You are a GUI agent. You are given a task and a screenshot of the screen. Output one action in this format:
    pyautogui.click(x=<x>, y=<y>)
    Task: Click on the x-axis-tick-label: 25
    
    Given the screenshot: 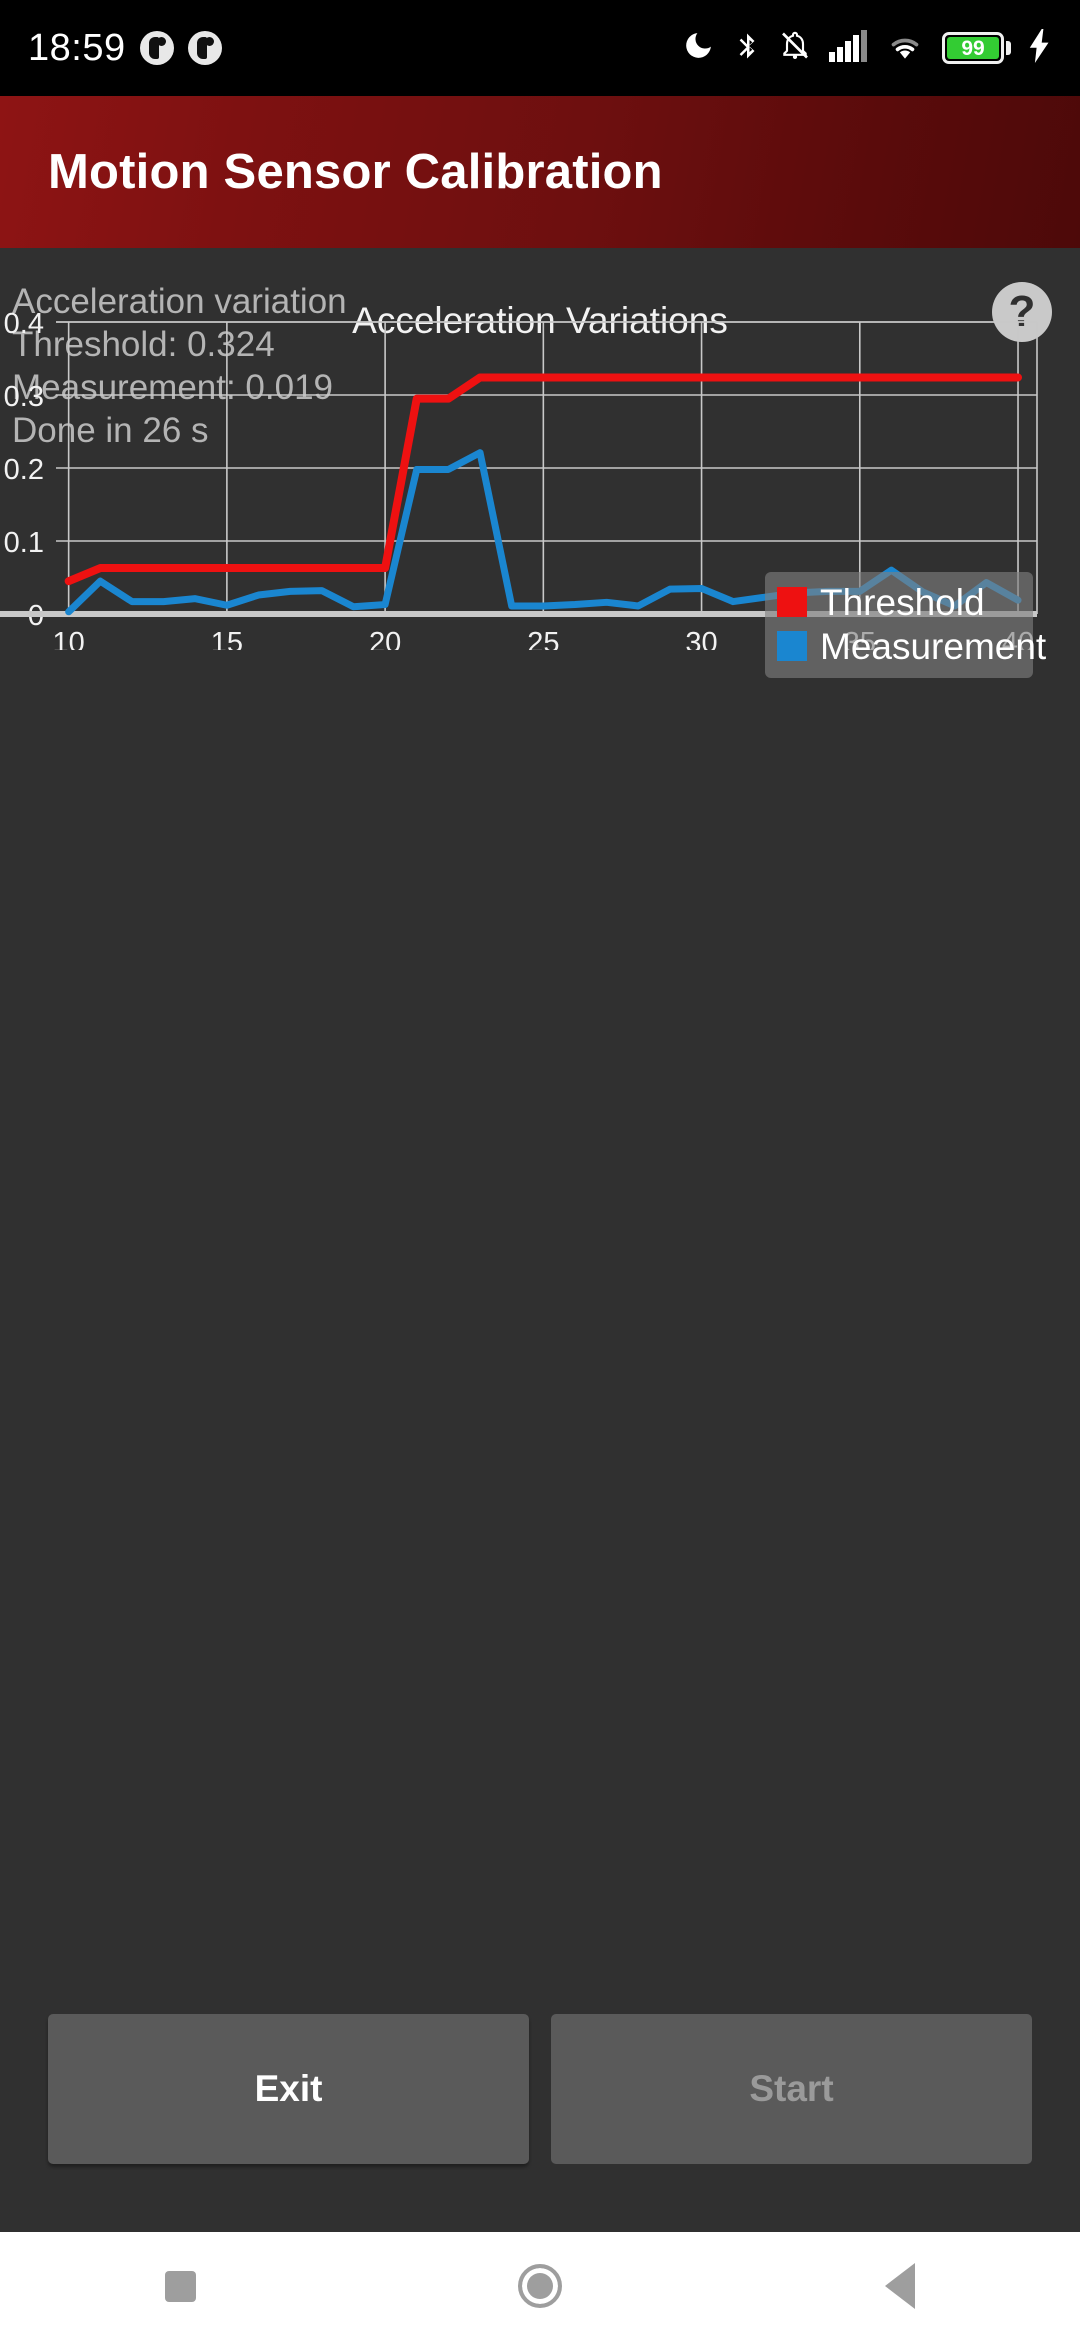 What is the action you would take?
    pyautogui.click(x=543, y=638)
    